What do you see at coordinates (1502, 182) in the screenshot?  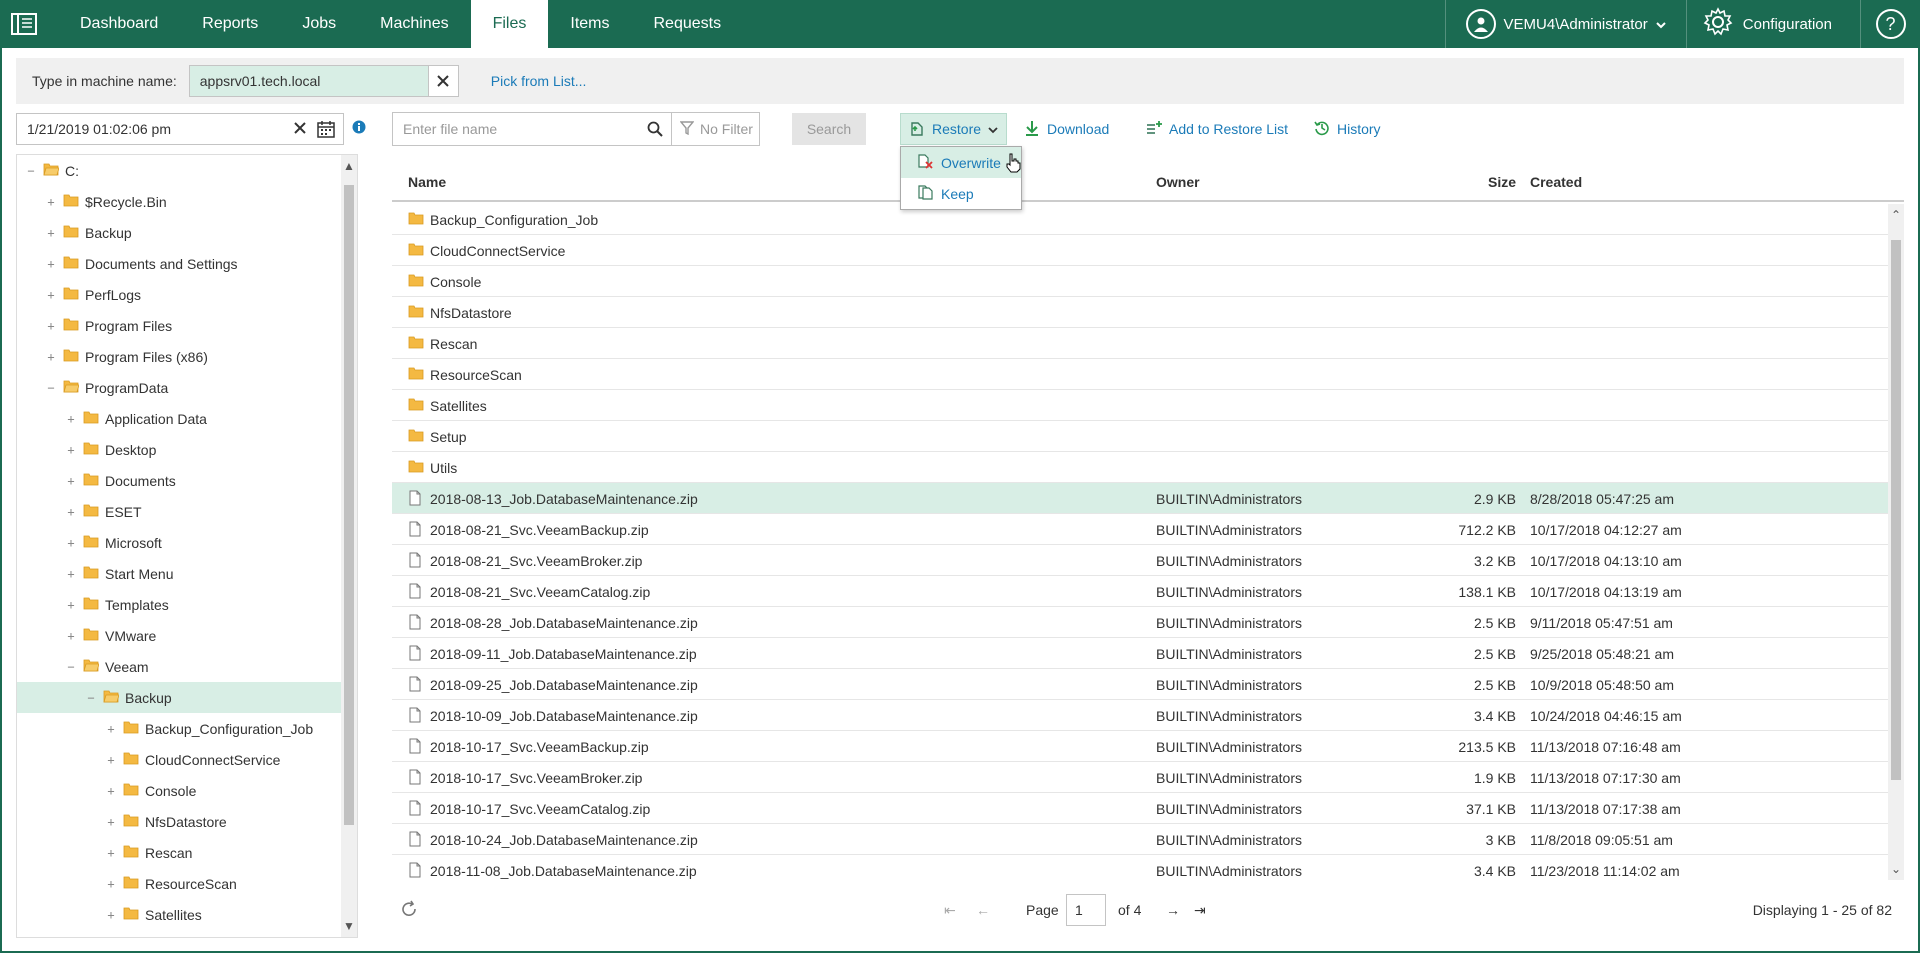 I see `column-header-size: Size` at bounding box center [1502, 182].